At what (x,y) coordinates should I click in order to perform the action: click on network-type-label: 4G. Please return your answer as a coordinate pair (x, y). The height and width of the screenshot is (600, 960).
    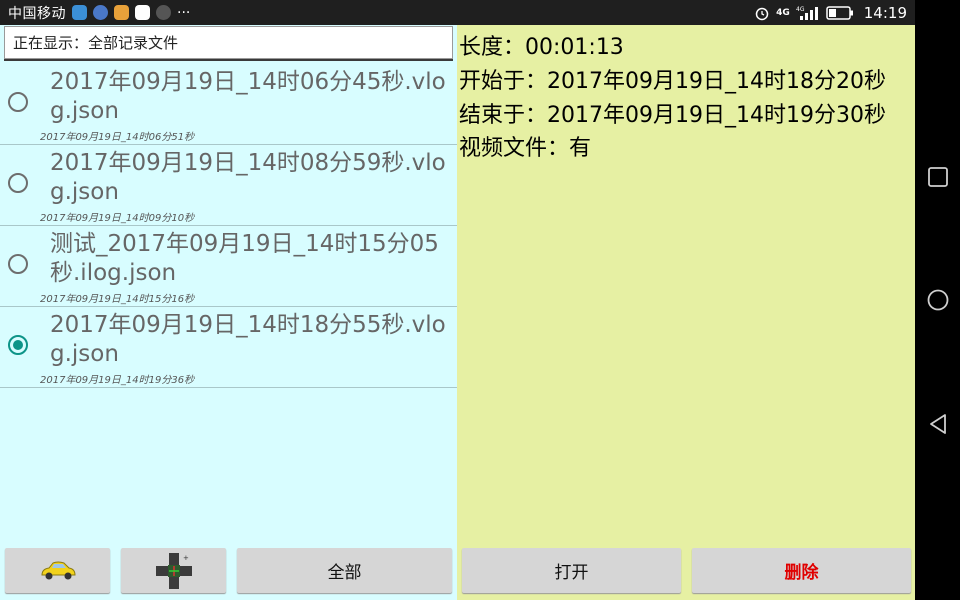
    Looking at the image, I should click on (783, 12).